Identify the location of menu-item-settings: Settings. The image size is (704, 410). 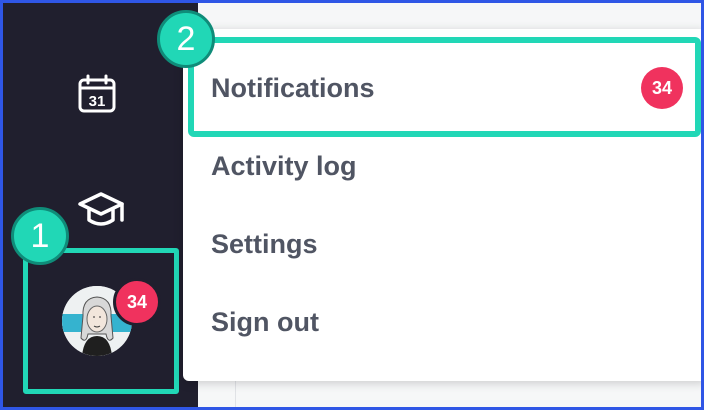
(264, 244).